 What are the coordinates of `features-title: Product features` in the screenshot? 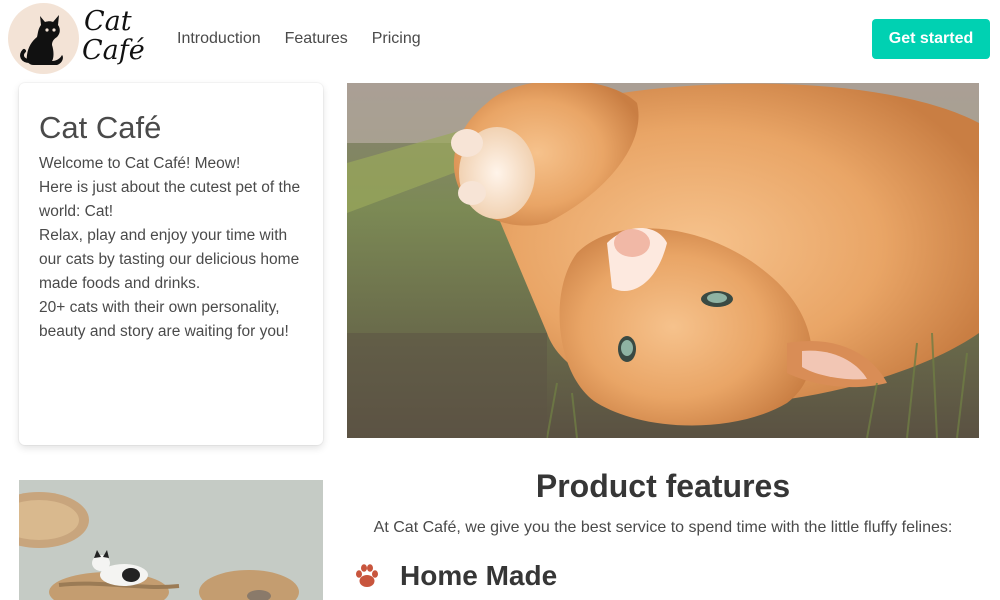 It's located at (663, 486).